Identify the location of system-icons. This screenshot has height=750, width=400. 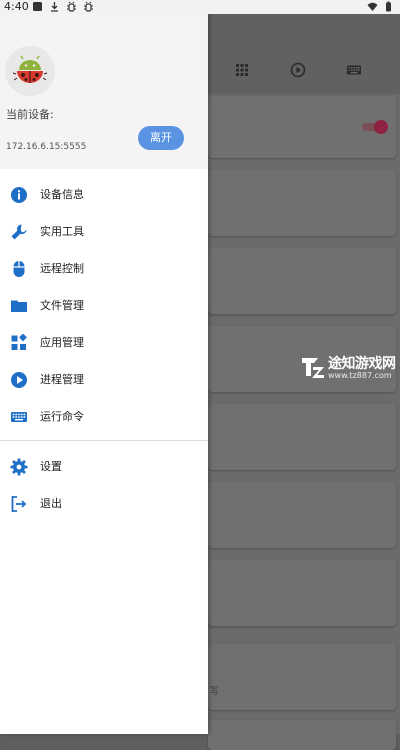
(380, 6).